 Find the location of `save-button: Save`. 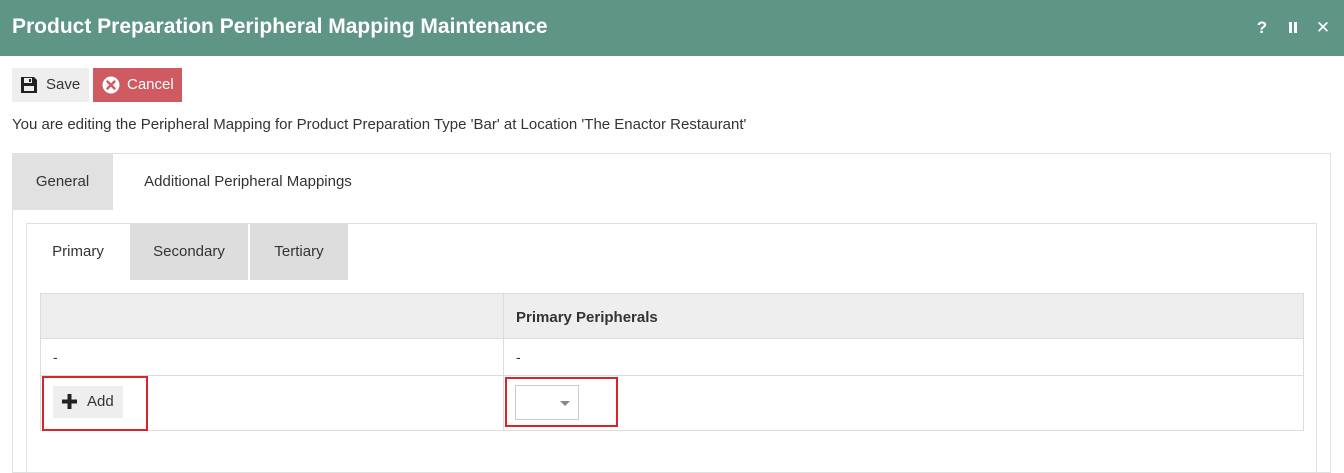

save-button: Save is located at coordinates (50, 85).